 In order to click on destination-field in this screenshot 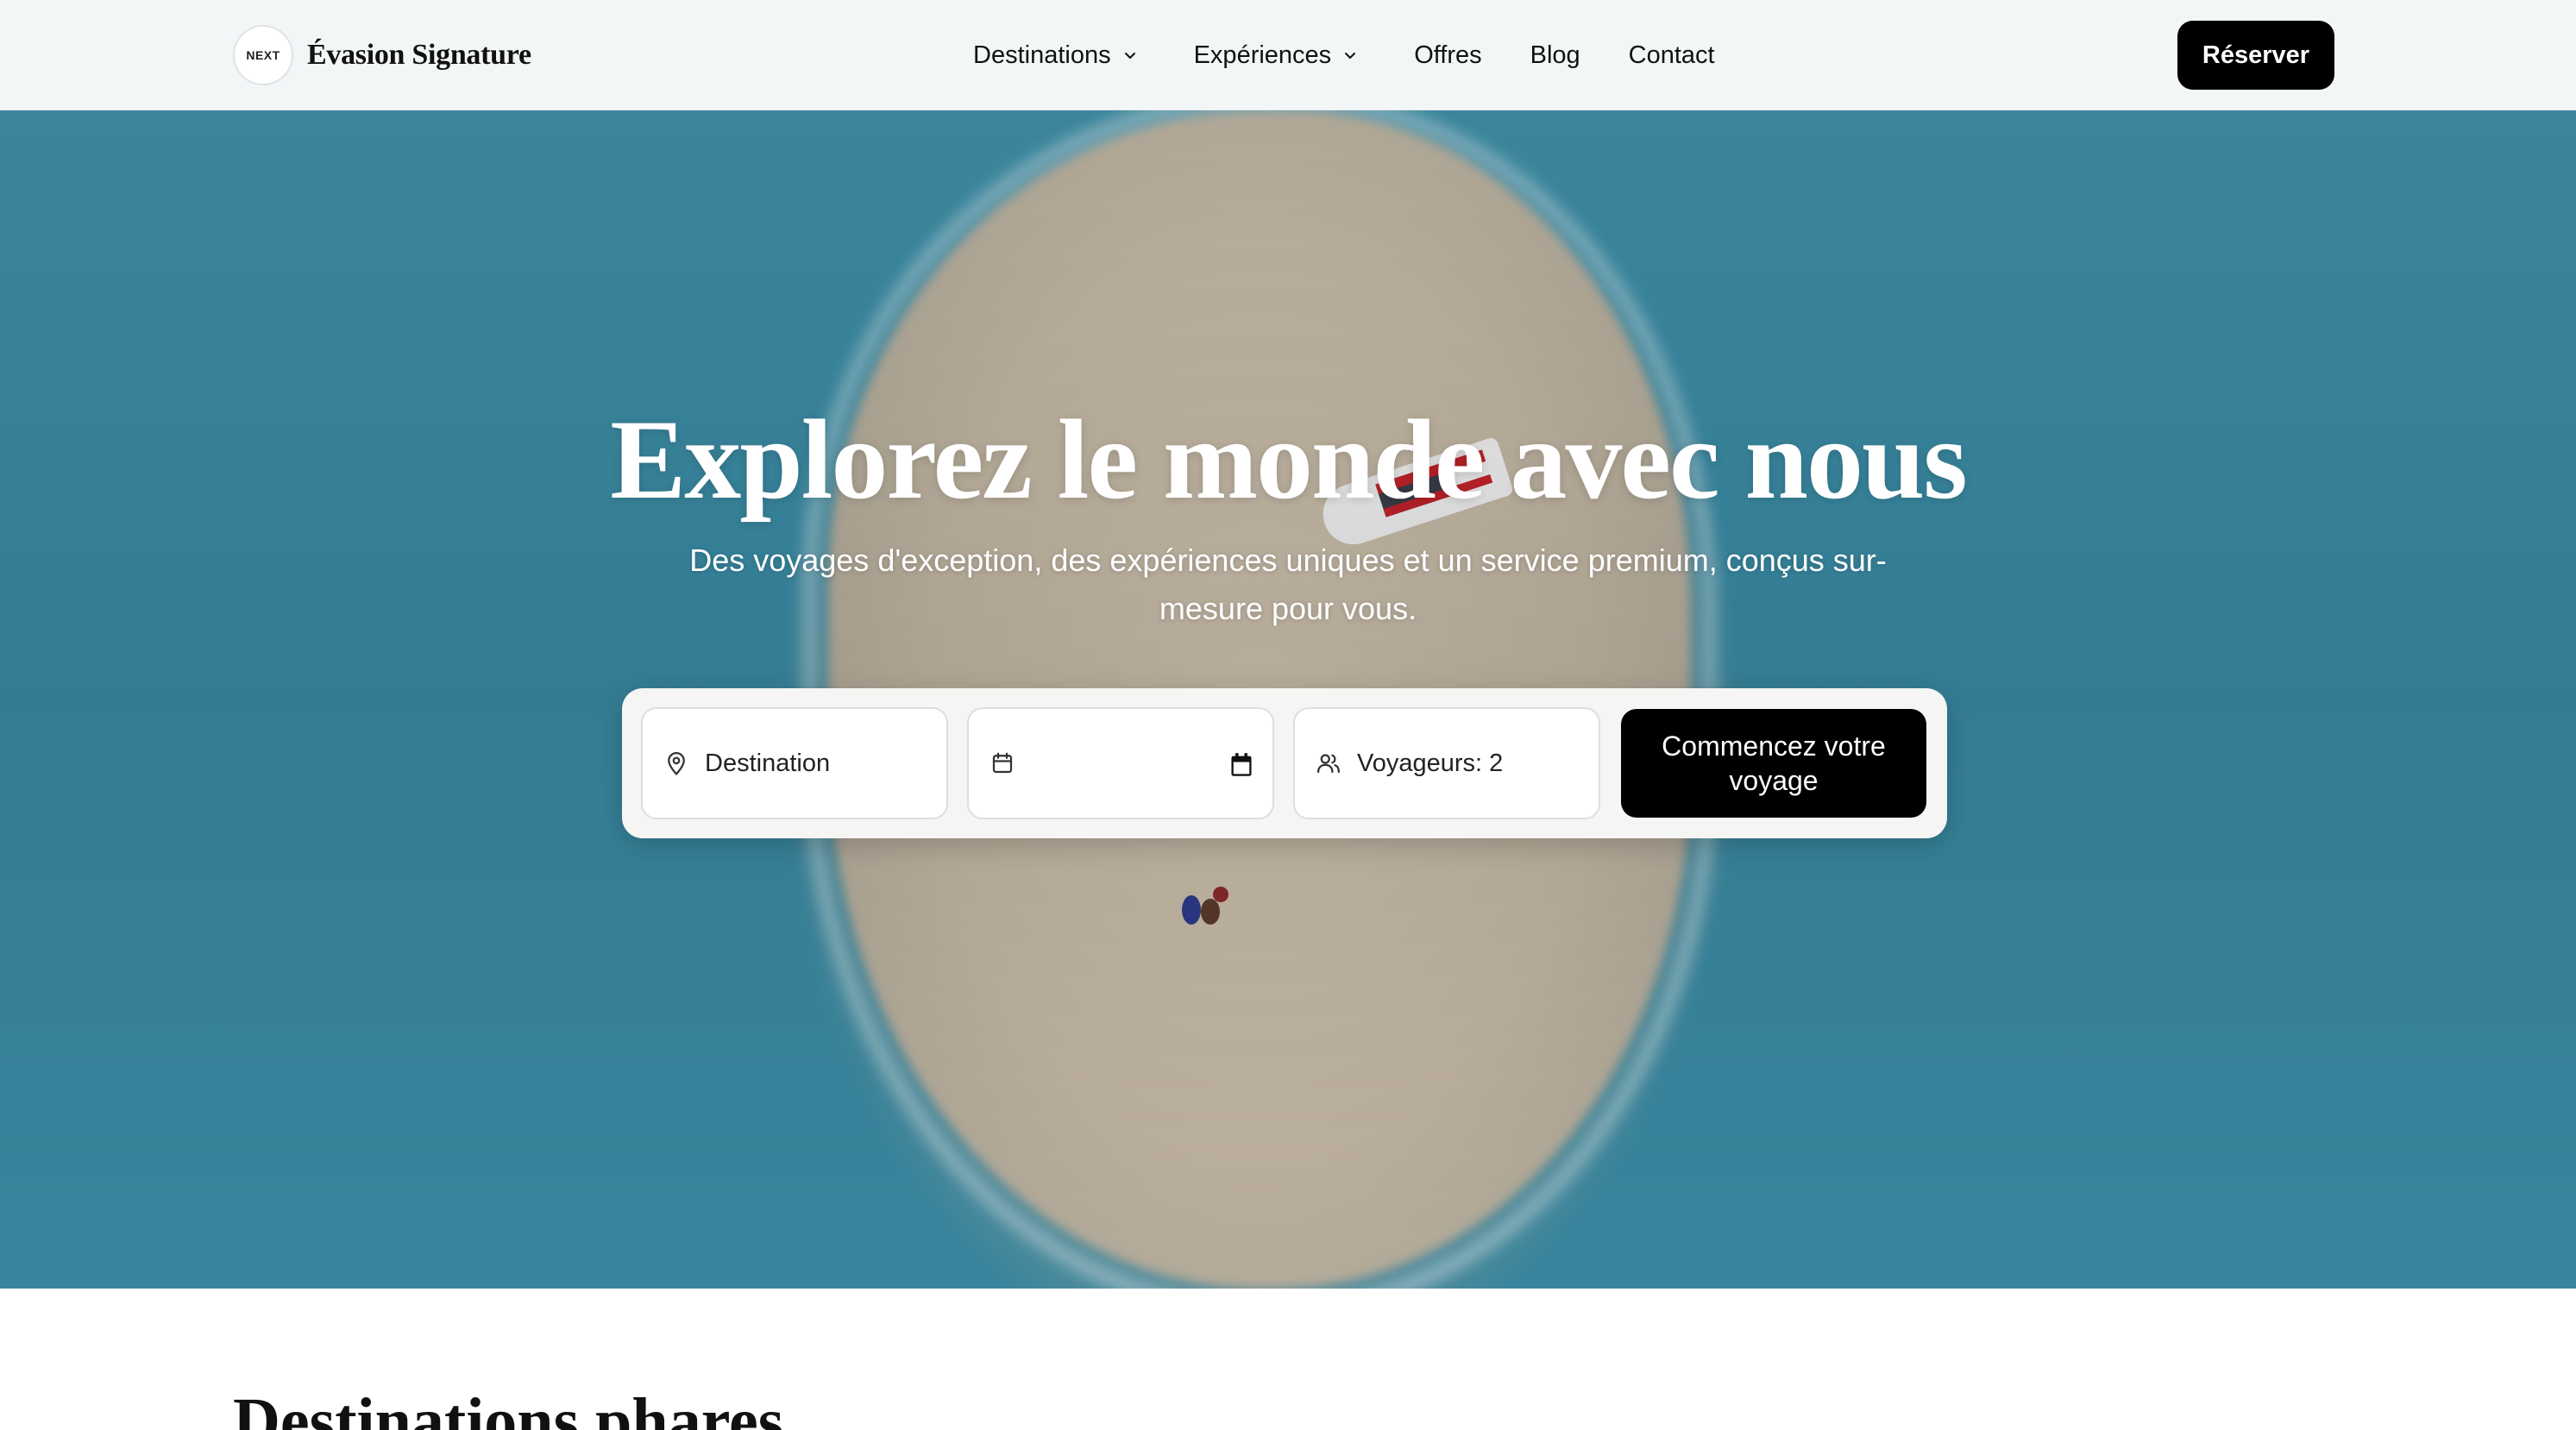, I will do `click(794, 763)`.